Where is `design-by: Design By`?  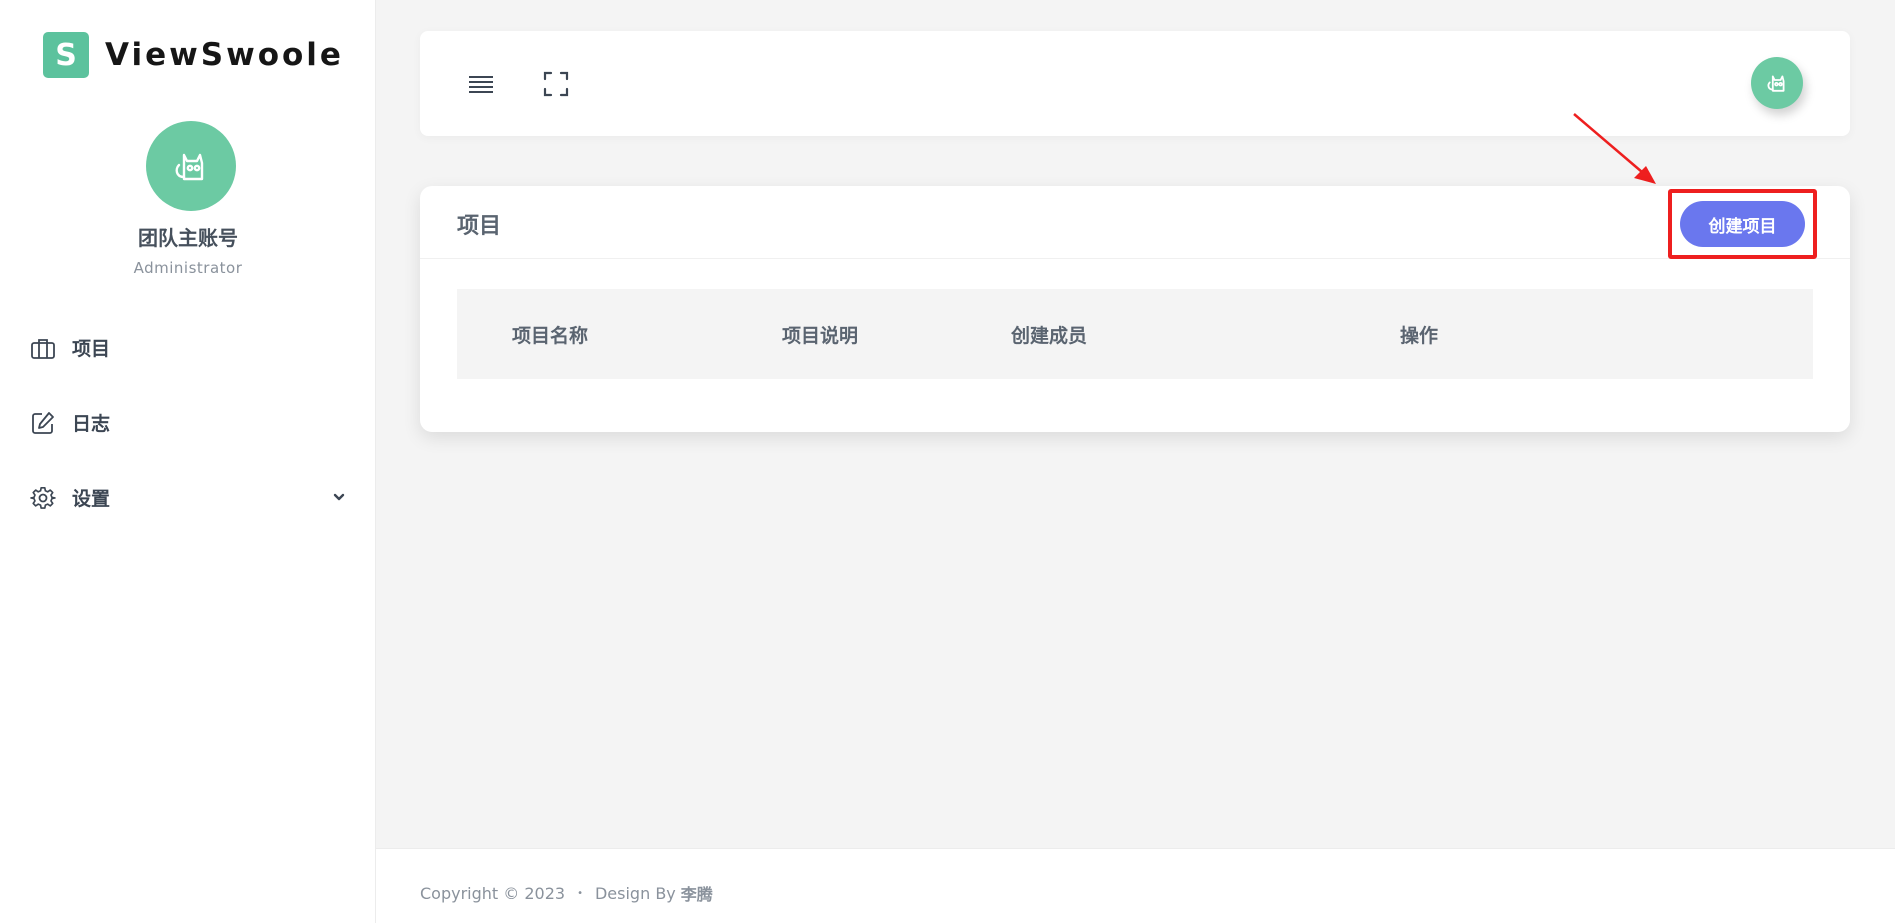
design-by: Design By is located at coordinates (635, 893).